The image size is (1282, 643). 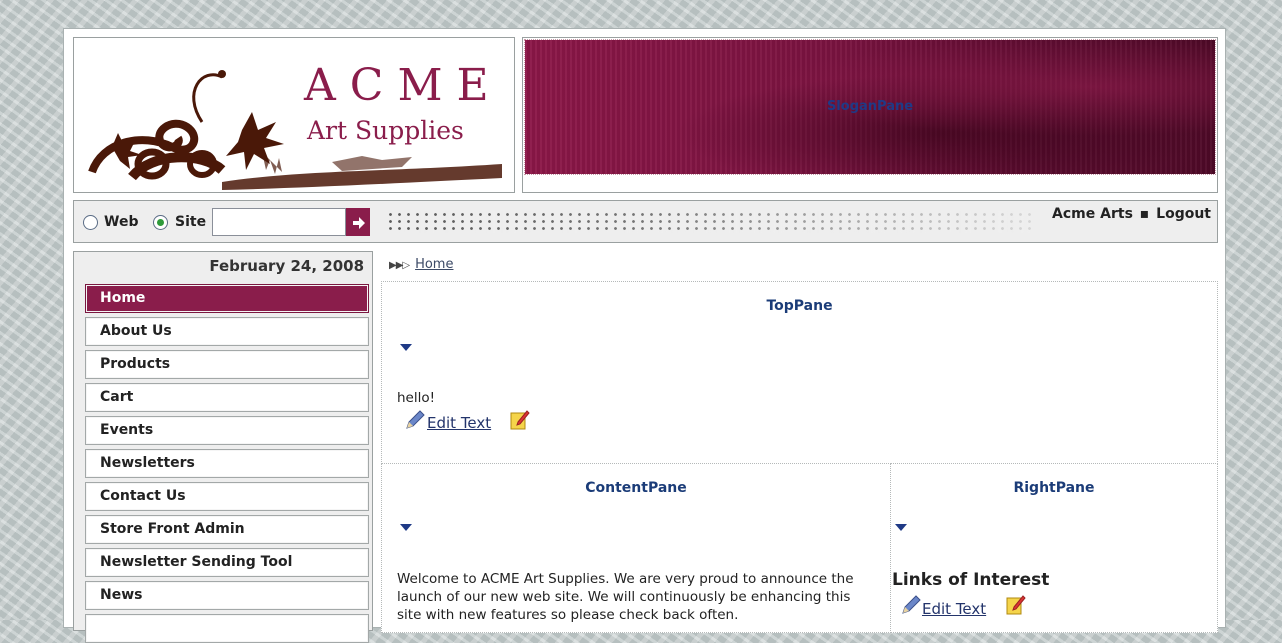 I want to click on links-of-interest-heading: Links of Interest, so click(x=971, y=580).